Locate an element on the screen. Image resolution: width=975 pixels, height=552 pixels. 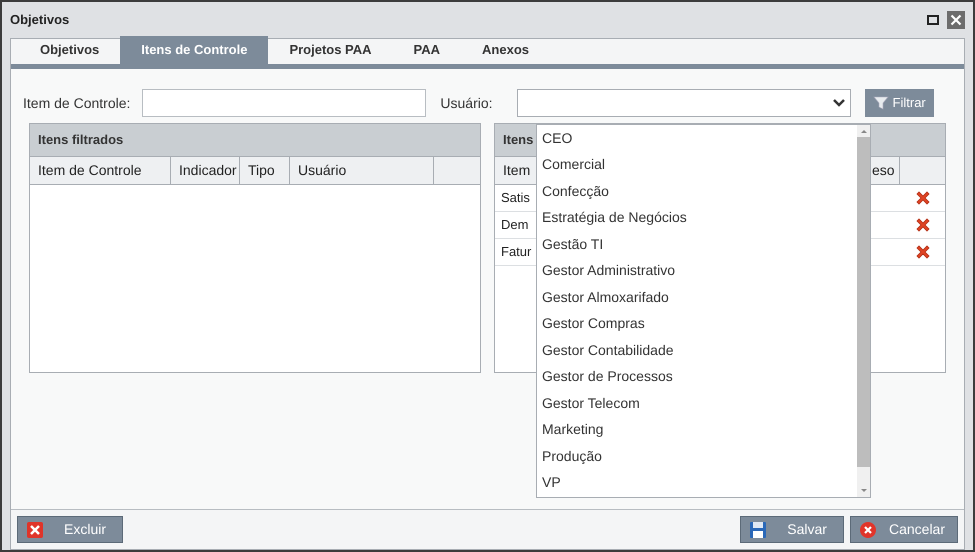
panel-title: Itens is located at coordinates (518, 140).